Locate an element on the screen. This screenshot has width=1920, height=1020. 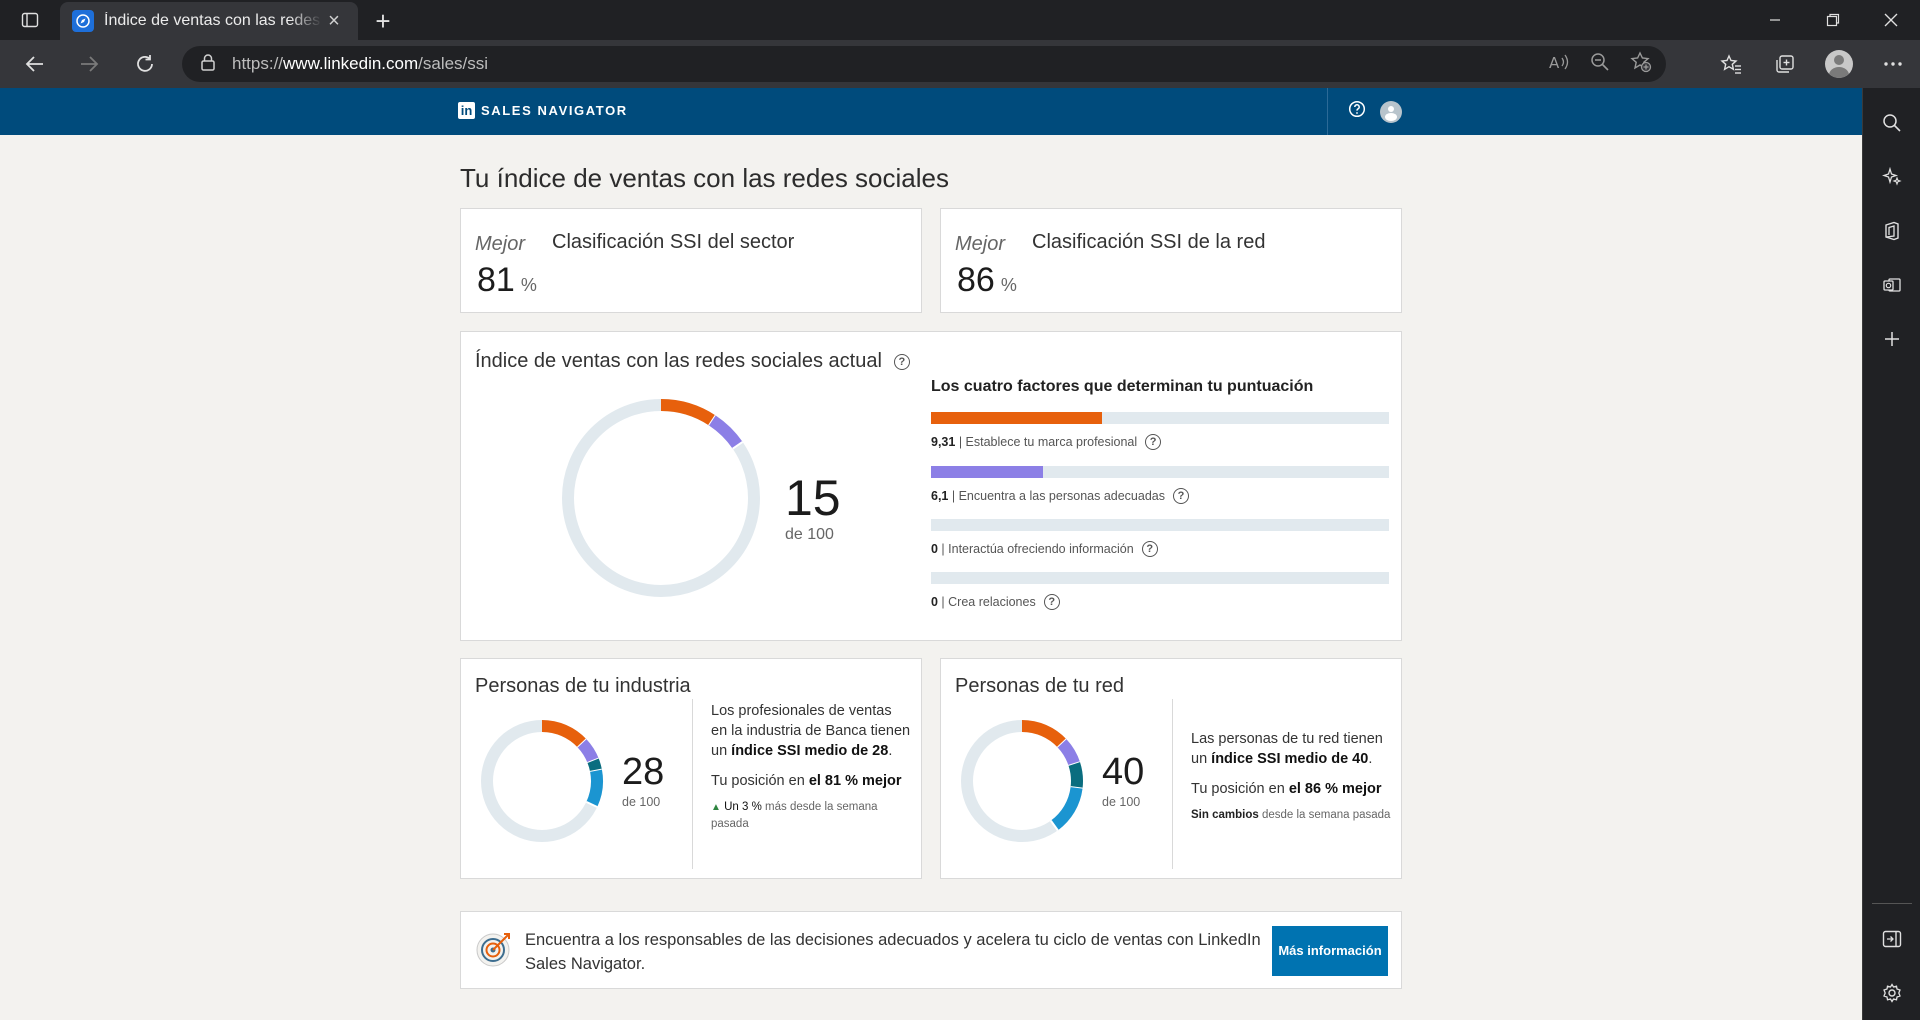
close-tab-icon: × is located at coordinates (334, 21).